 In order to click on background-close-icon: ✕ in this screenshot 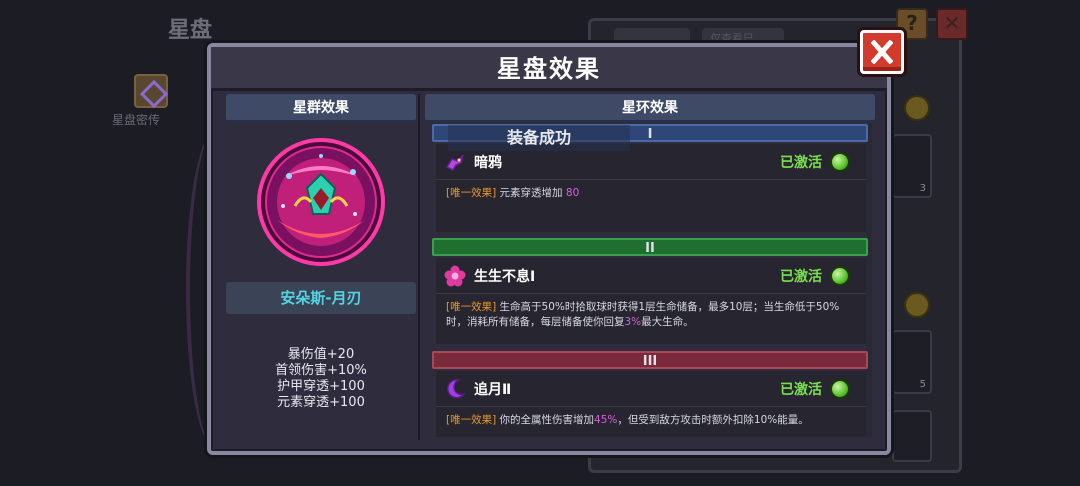, I will do `click(952, 24)`.